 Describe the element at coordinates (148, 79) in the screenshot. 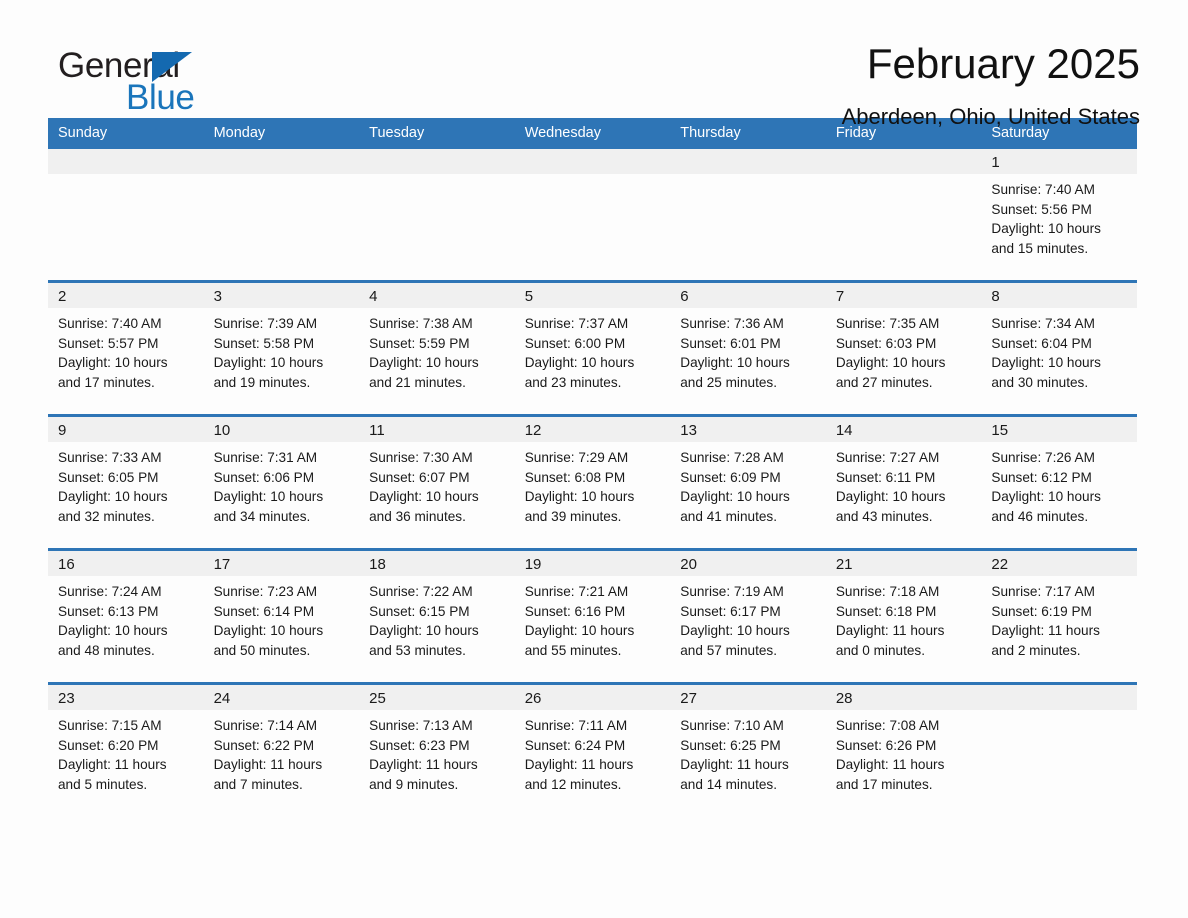

I see `general-blue-logo: General Blue` at that location.